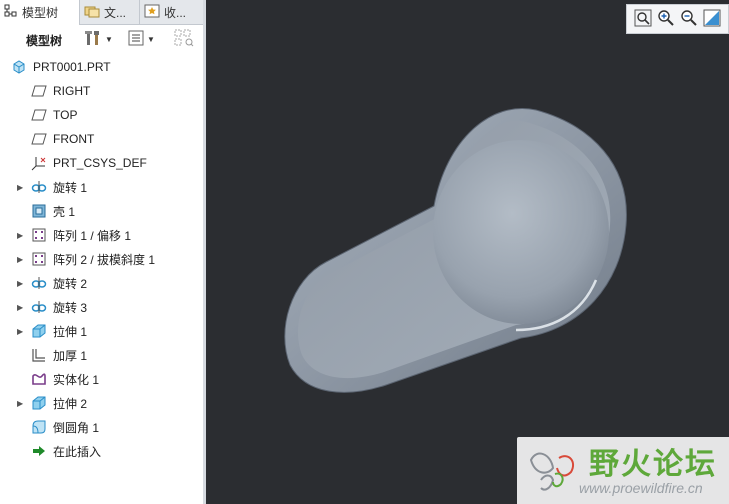  What do you see at coordinates (101, 187) in the screenshot?
I see `tree-item-revolve-1: ▶ 旋转 1` at bounding box center [101, 187].